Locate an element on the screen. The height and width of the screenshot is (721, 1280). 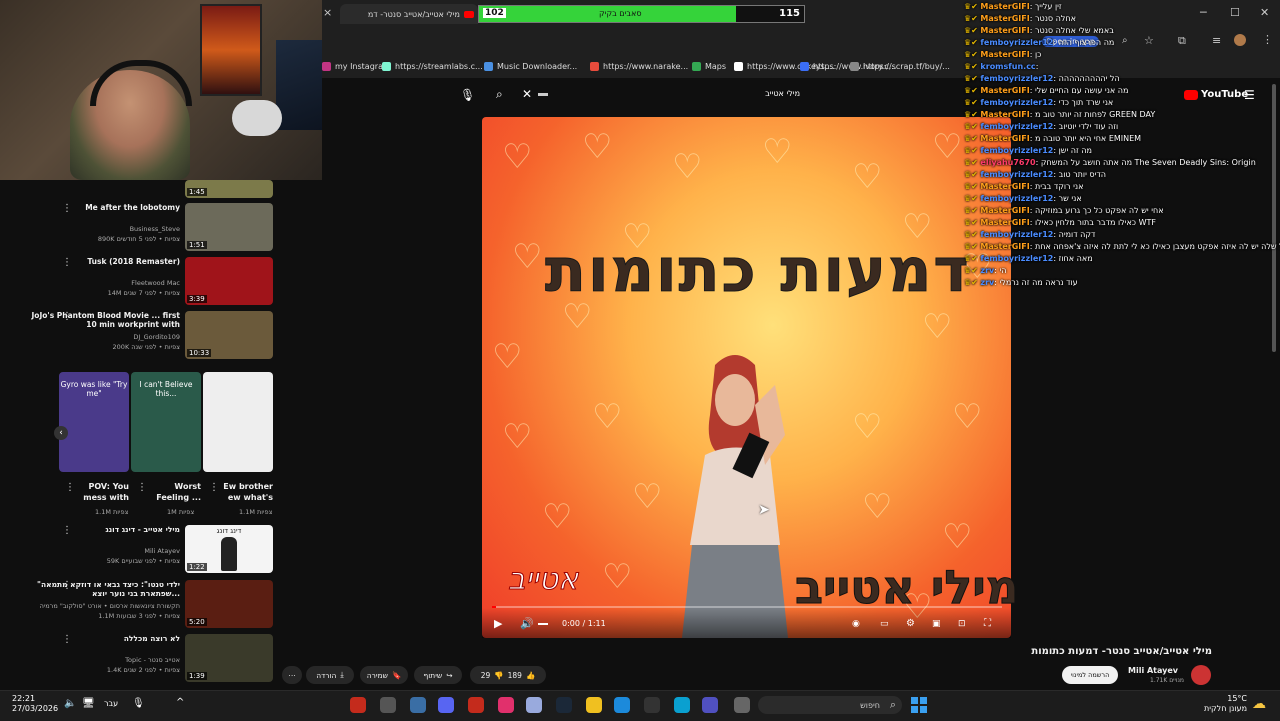
video-channel: Topic - אטייב סנטר is located at coordinates (105, 660).